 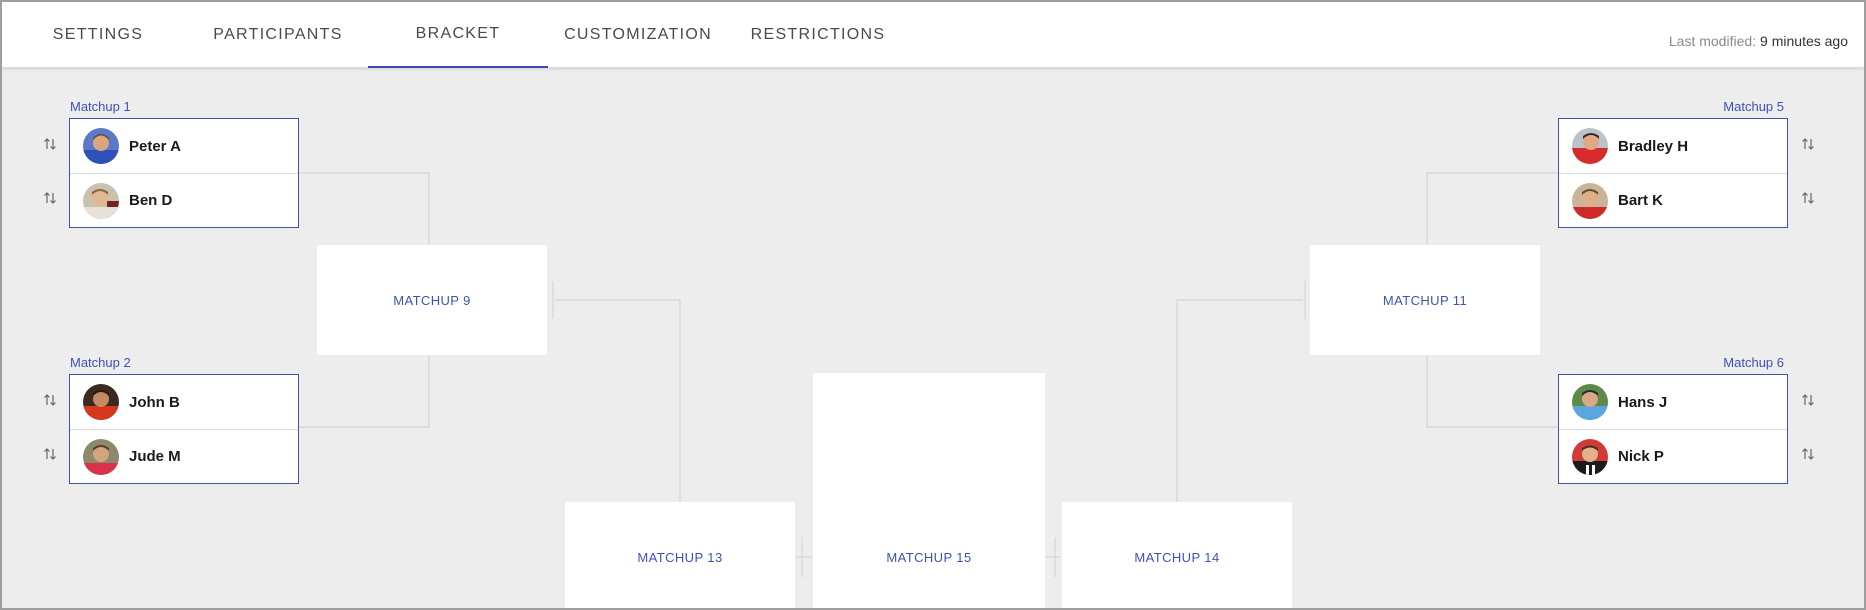 What do you see at coordinates (364, 208) in the screenshot?
I see `connector-m1-m9` at bounding box center [364, 208].